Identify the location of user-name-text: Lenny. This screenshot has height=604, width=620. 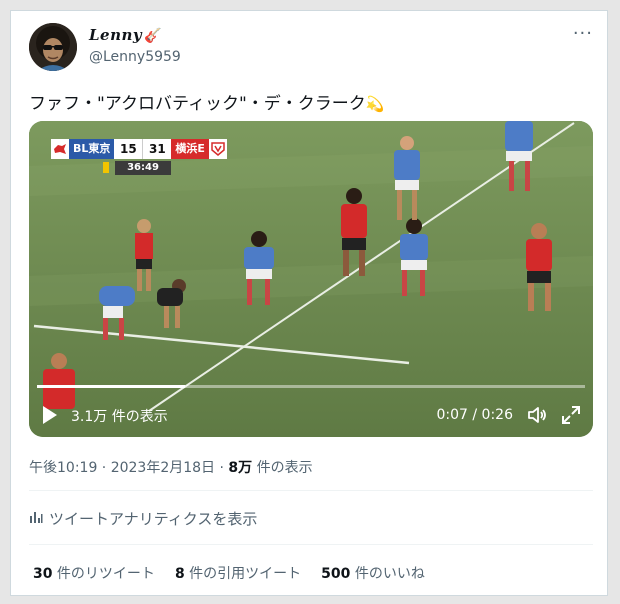
(116, 35).